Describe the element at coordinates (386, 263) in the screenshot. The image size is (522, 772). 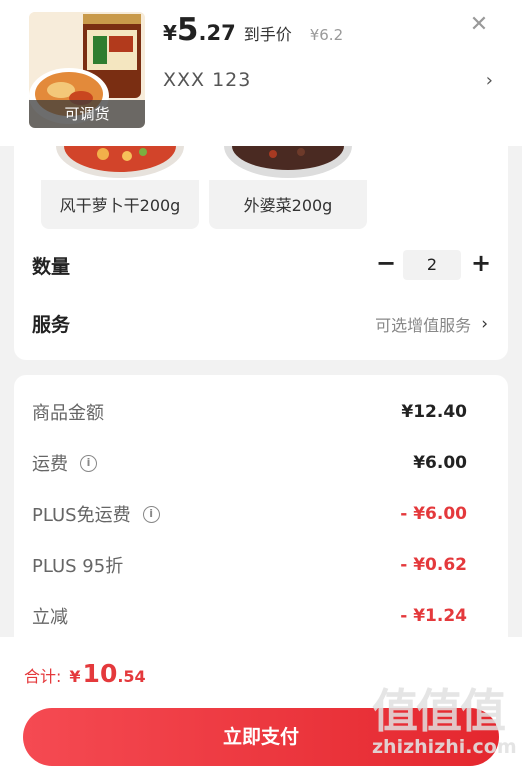
I see `minus-icon: −` at that location.